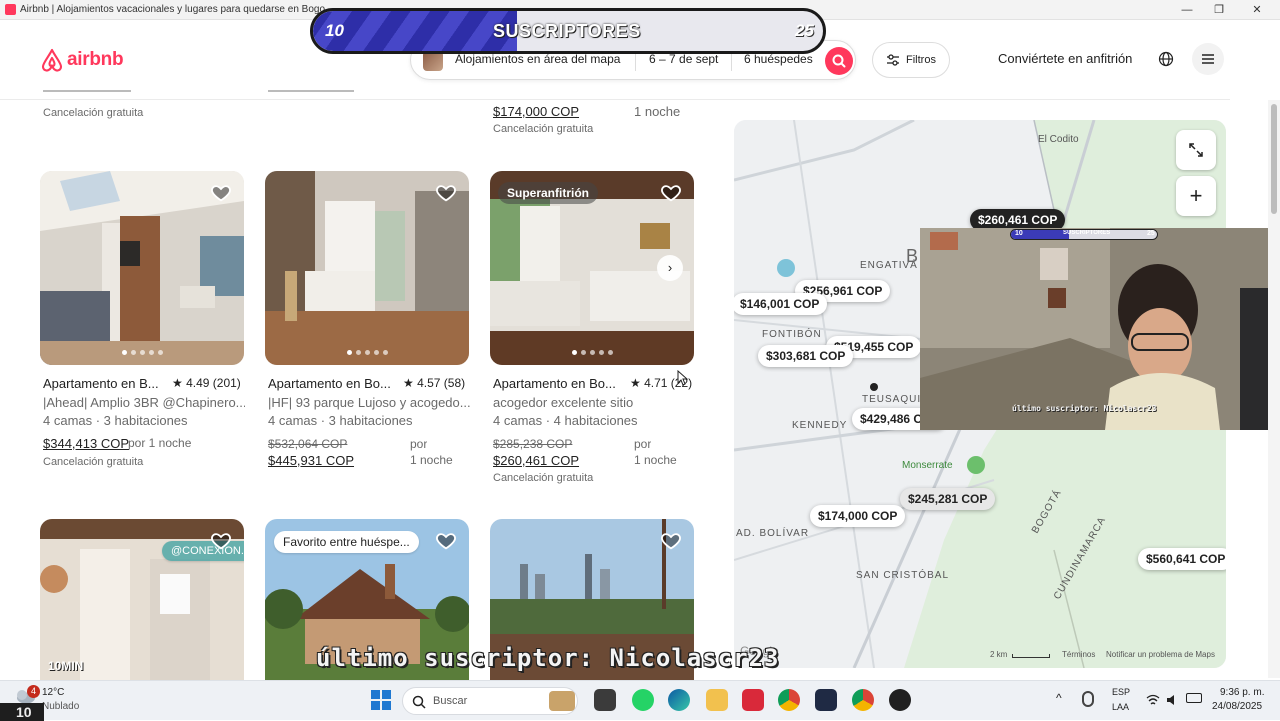  Describe the element at coordinates (1194, 698) in the screenshot. I see `battery-icon` at that location.